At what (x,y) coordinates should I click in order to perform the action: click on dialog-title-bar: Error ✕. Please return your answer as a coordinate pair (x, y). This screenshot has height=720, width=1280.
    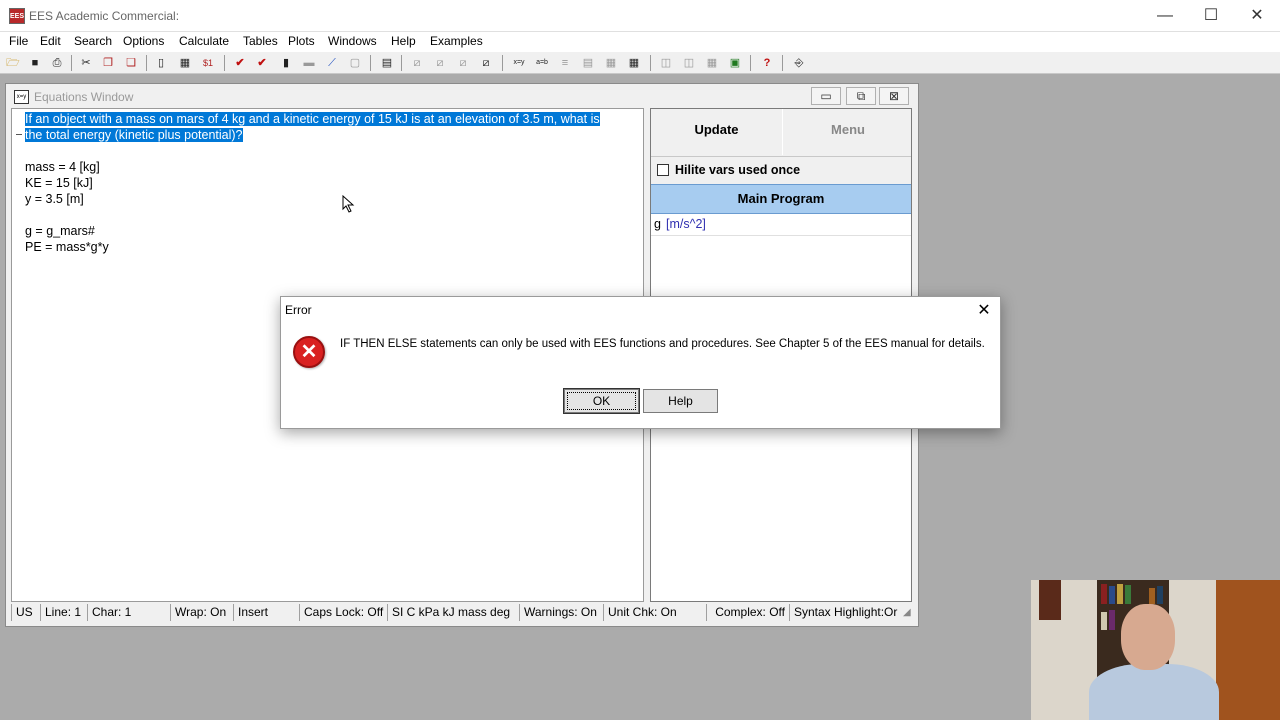
    Looking at the image, I should click on (640, 311).